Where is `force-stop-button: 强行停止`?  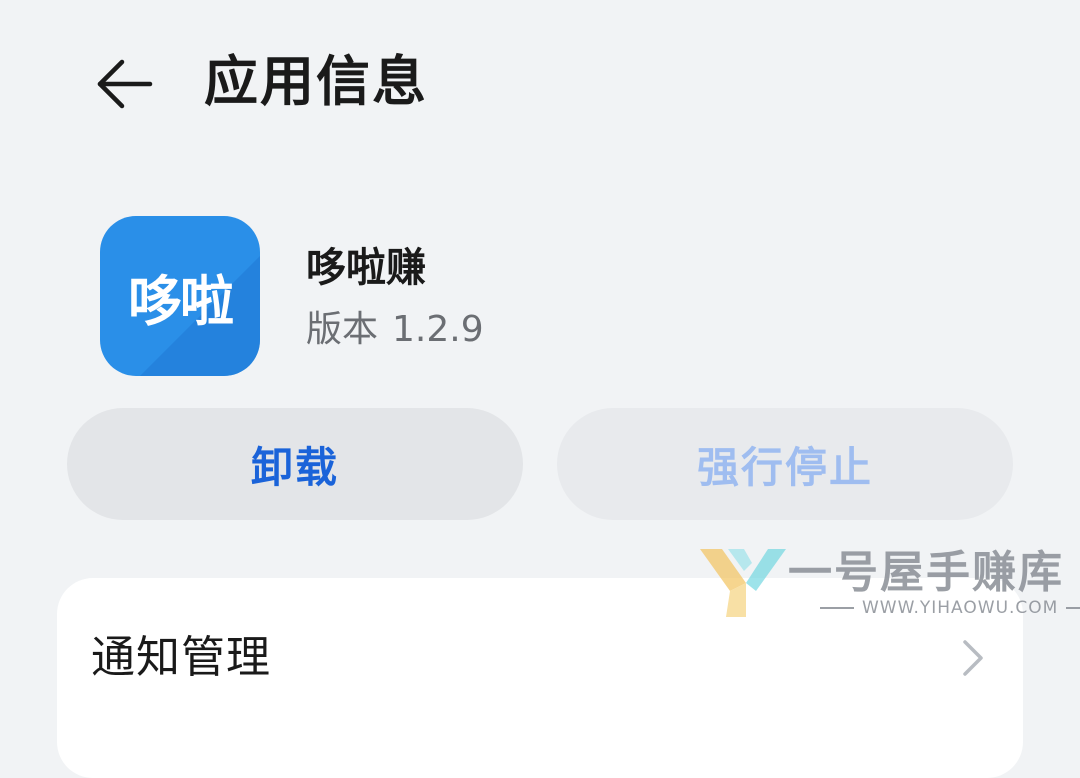 force-stop-button: 强行停止 is located at coordinates (785, 464).